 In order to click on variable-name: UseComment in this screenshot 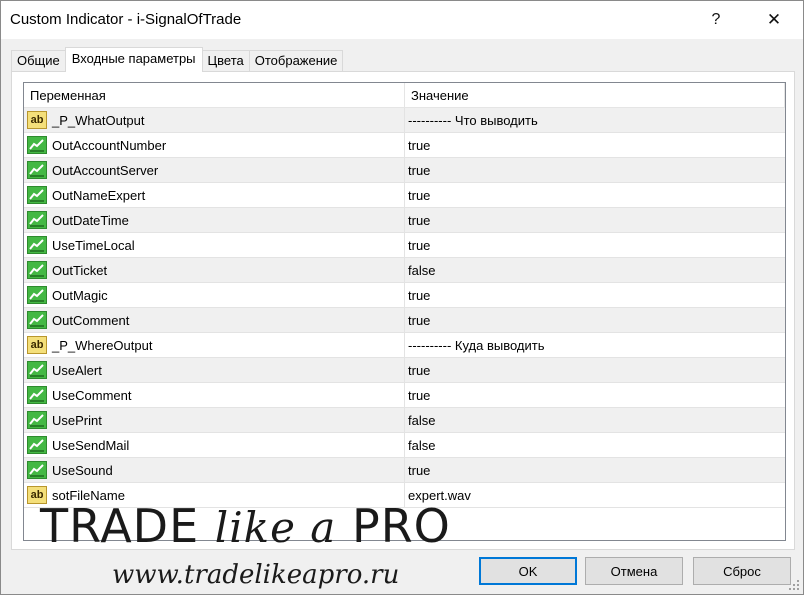, I will do `click(92, 395)`.